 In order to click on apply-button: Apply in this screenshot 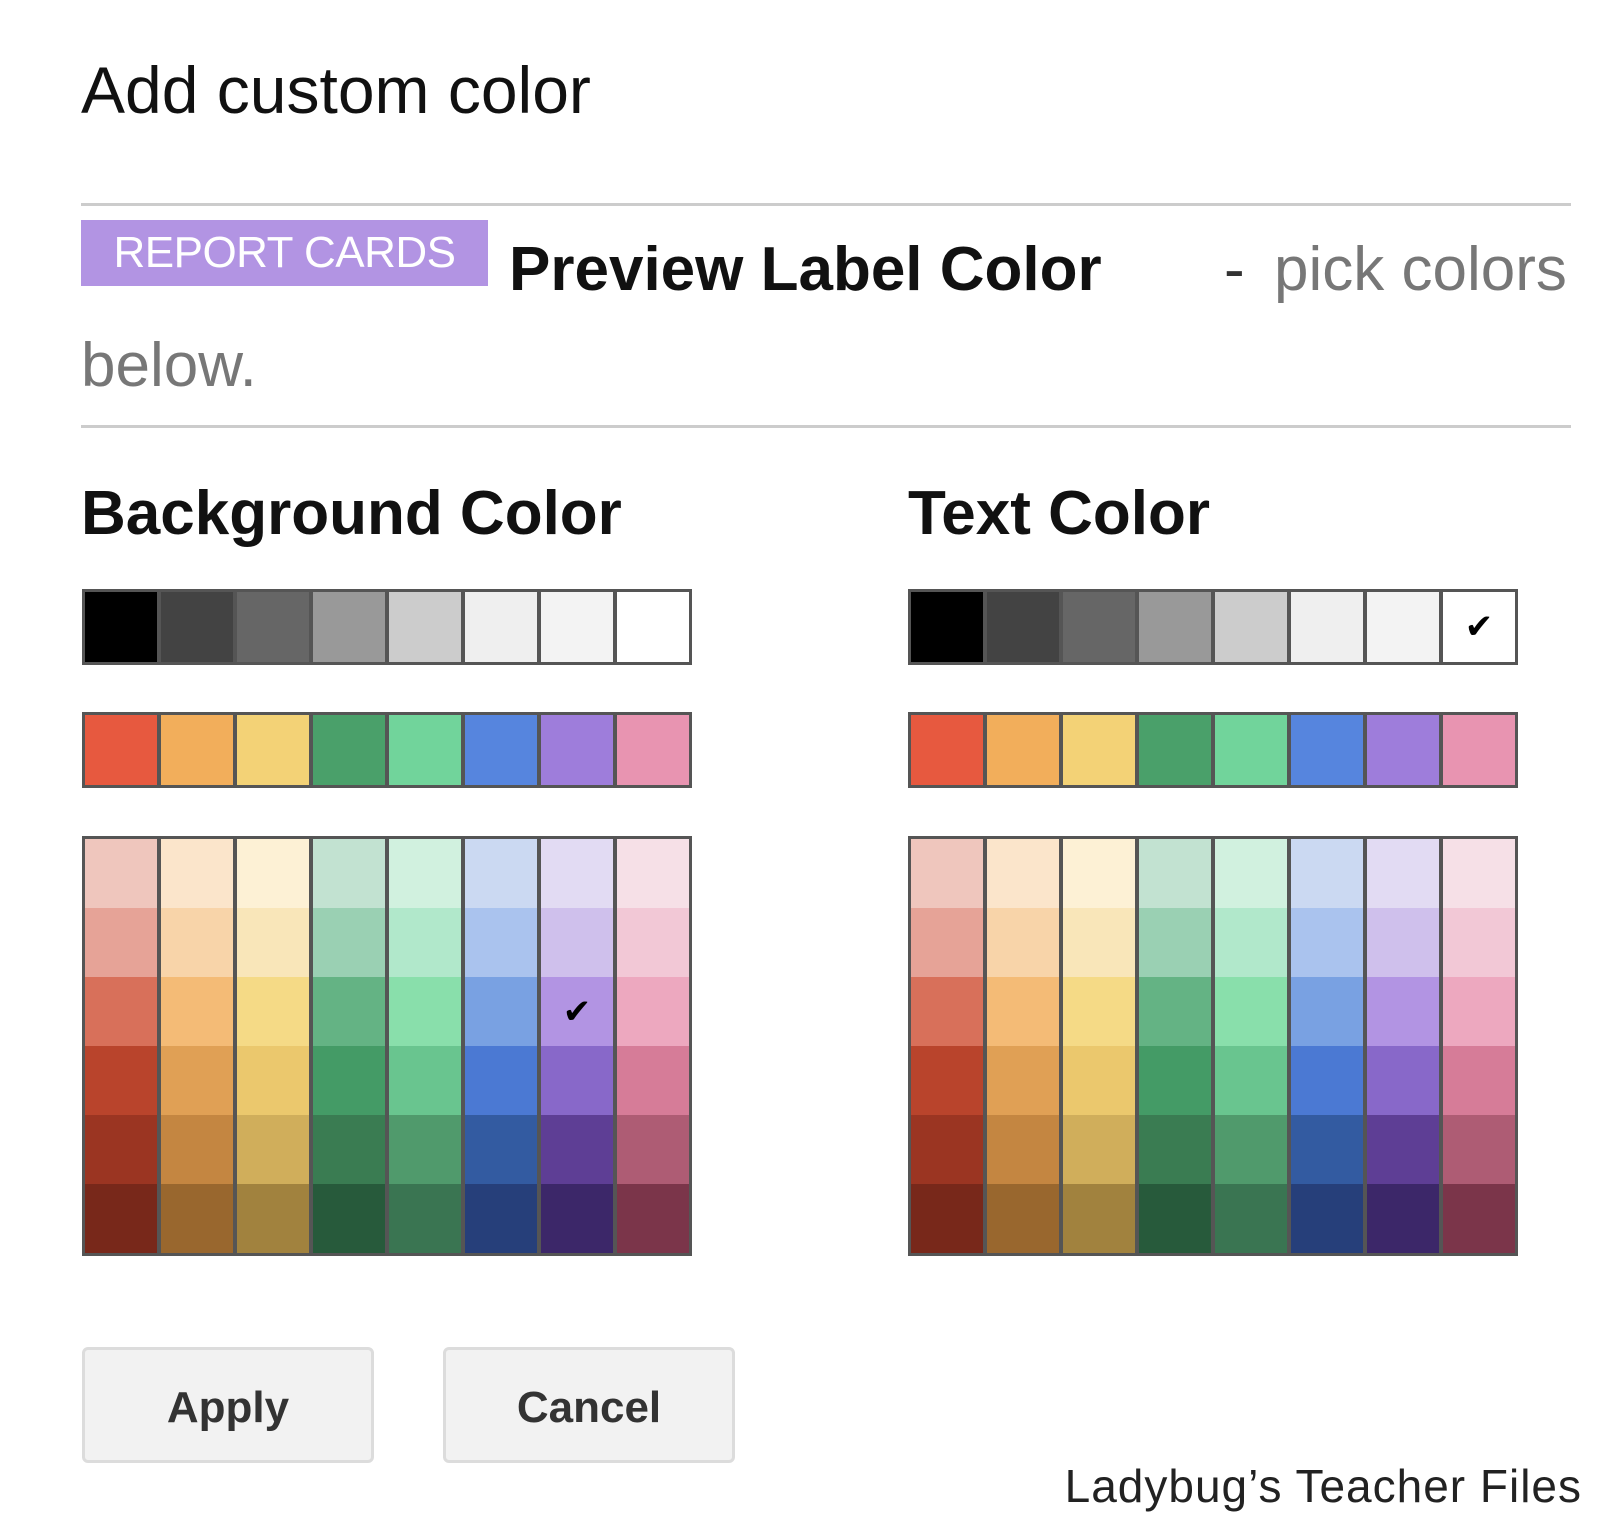, I will do `click(228, 1405)`.